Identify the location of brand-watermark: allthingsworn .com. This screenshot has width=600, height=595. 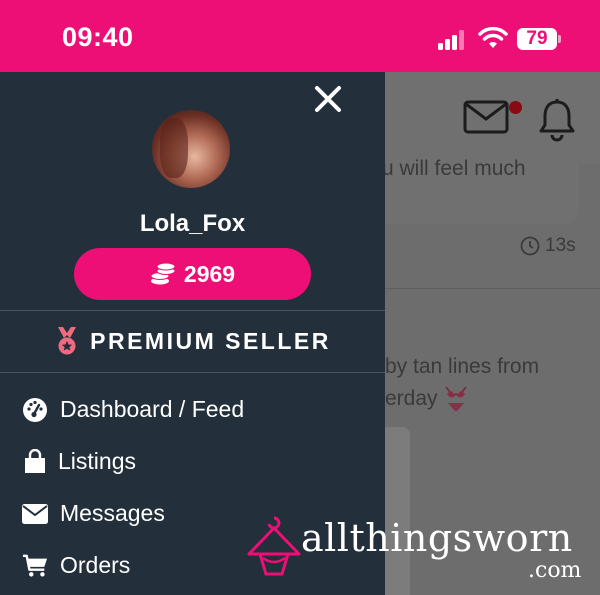
(421, 552).